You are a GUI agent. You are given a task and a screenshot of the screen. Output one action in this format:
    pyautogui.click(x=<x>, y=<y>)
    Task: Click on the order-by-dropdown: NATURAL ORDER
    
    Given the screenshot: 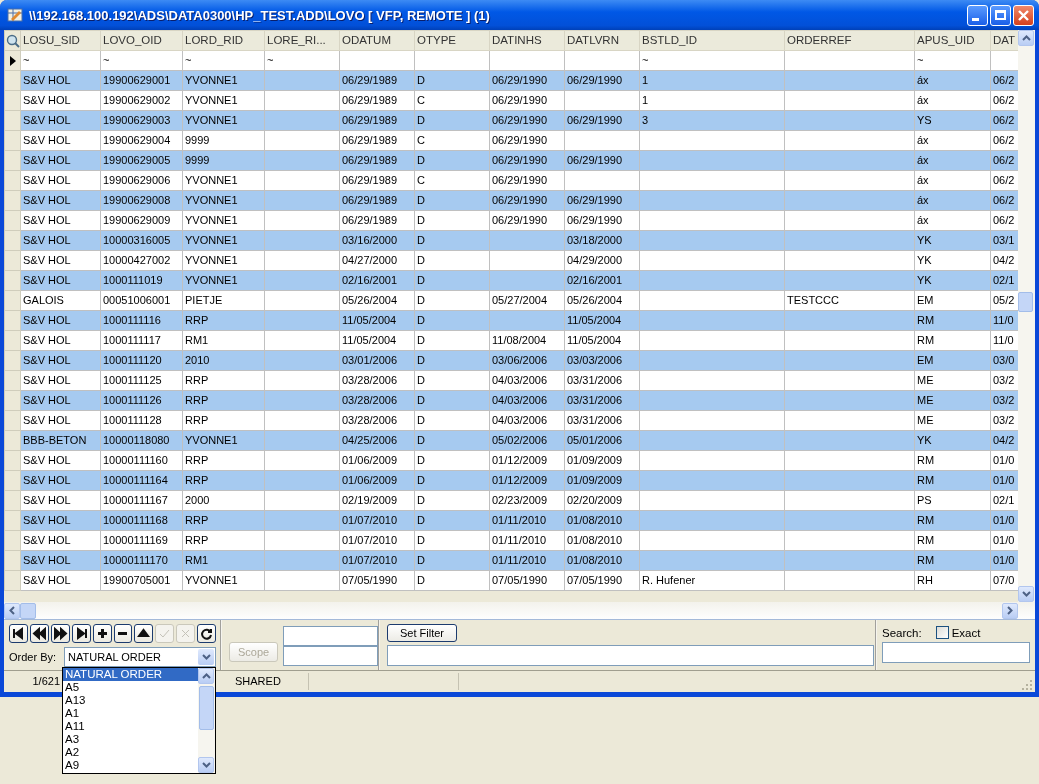 What is the action you would take?
    pyautogui.click(x=140, y=657)
    